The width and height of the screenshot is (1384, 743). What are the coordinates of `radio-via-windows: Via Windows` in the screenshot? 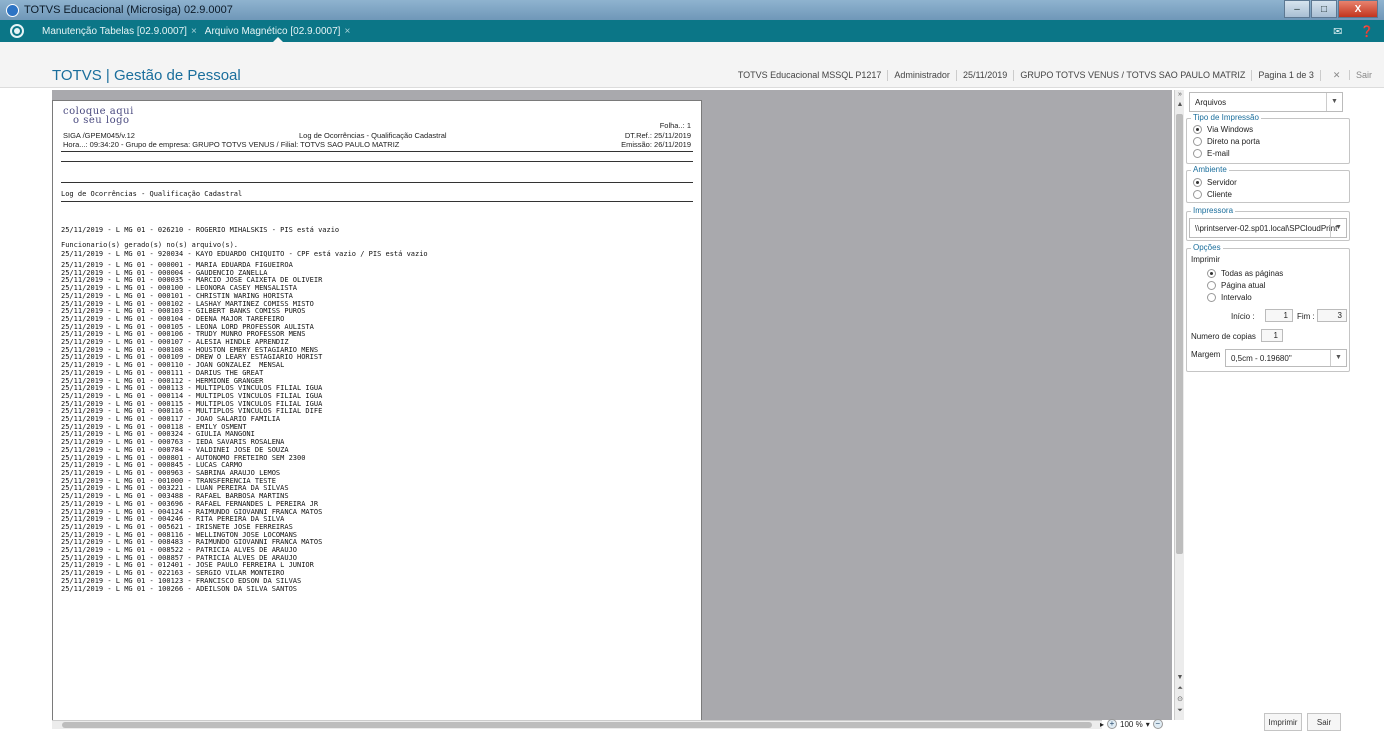 It's located at (1223, 129).